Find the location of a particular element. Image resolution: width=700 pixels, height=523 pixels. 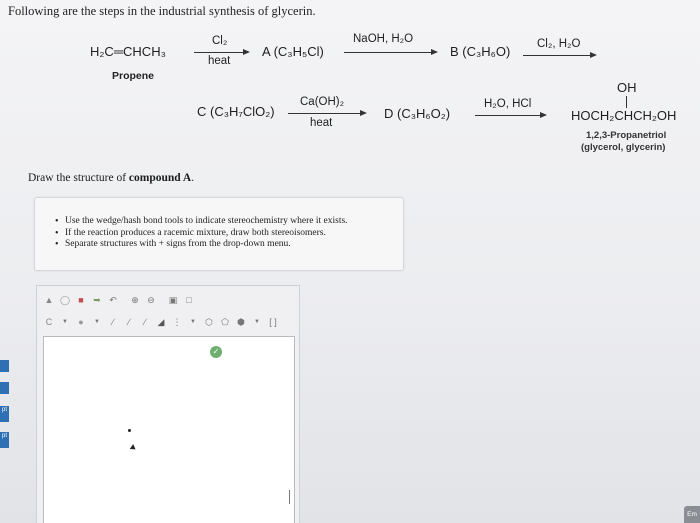

step4-reagent-bottom: heat is located at coordinates (321, 123).